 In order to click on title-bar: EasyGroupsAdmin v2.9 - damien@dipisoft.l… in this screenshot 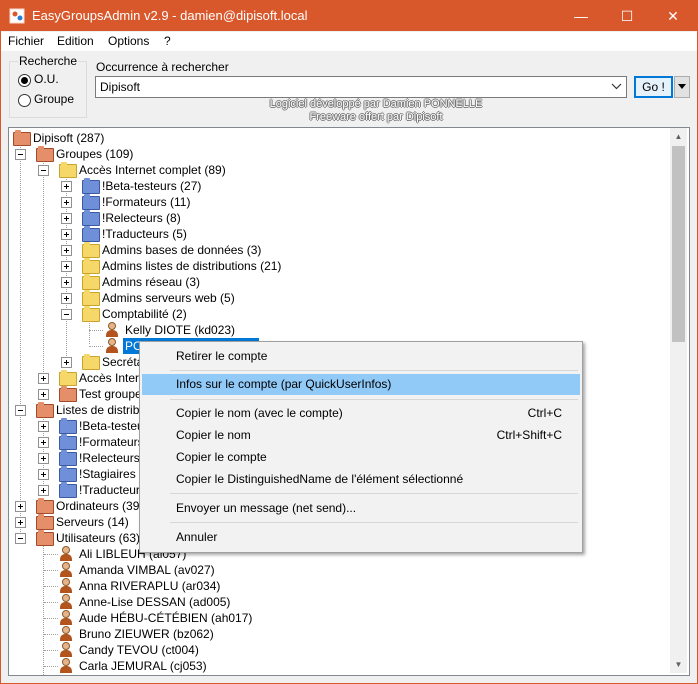, I will do `click(349, 16)`.